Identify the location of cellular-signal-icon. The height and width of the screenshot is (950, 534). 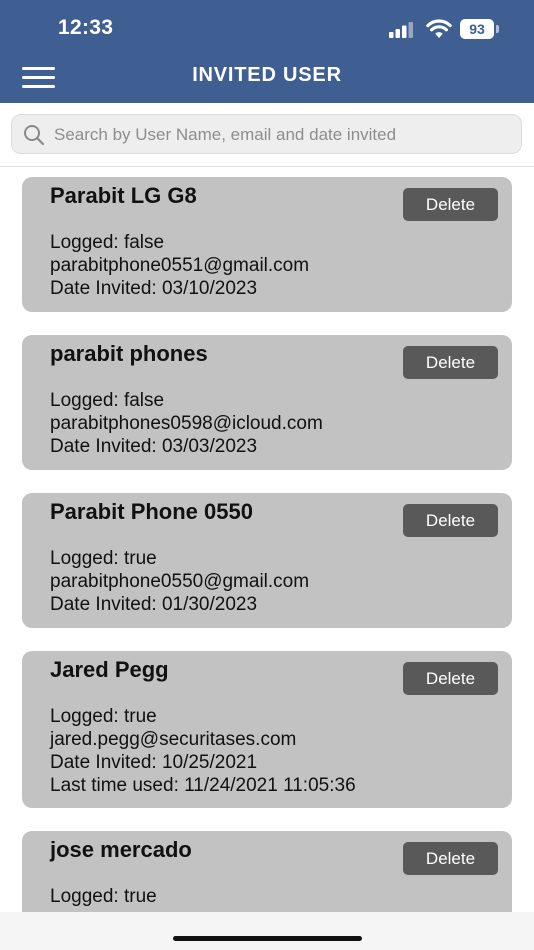
(401, 30).